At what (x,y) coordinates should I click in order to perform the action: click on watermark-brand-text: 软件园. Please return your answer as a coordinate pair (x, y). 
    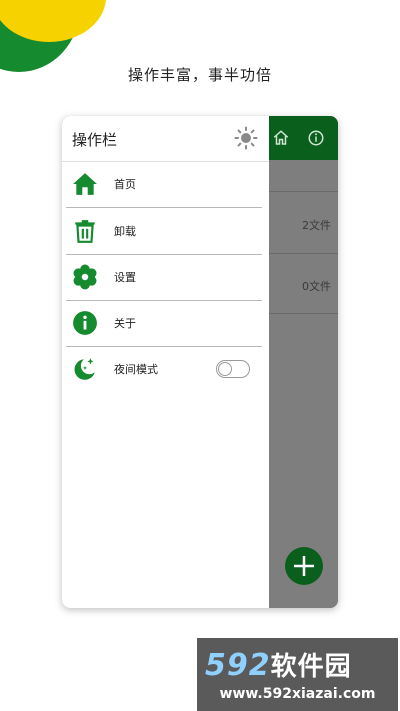
    Looking at the image, I should click on (311, 667).